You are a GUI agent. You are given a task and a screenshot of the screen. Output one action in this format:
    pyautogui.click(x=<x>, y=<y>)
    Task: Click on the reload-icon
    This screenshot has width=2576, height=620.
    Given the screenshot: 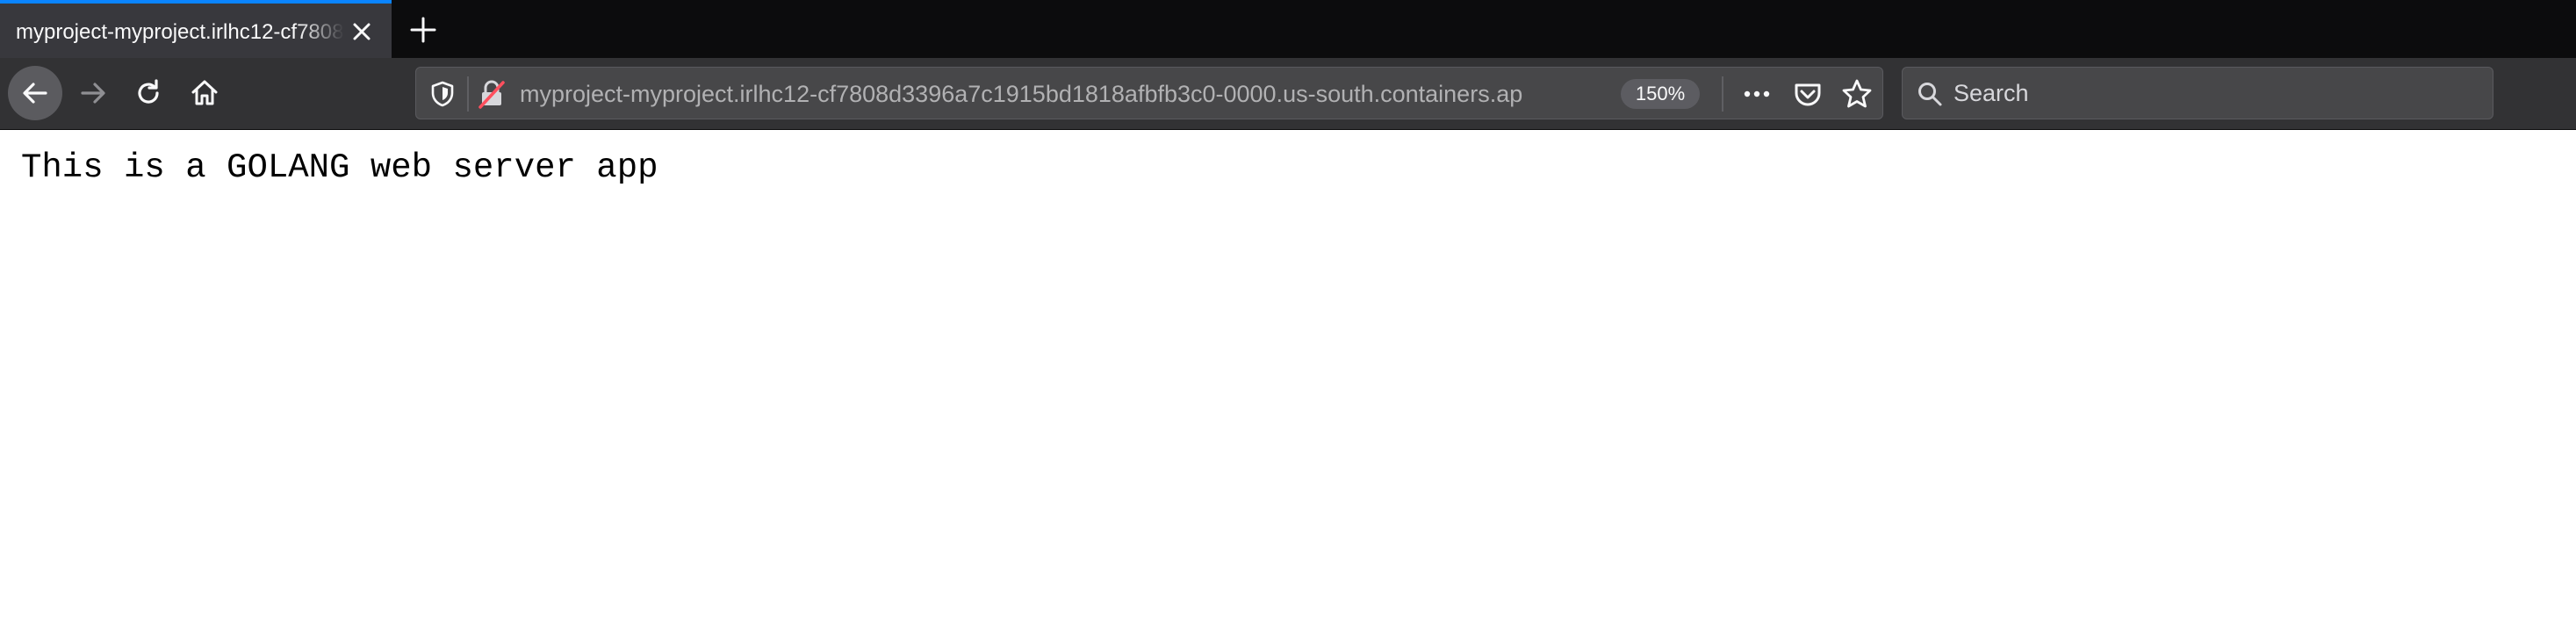 What is the action you would take?
    pyautogui.click(x=148, y=91)
    